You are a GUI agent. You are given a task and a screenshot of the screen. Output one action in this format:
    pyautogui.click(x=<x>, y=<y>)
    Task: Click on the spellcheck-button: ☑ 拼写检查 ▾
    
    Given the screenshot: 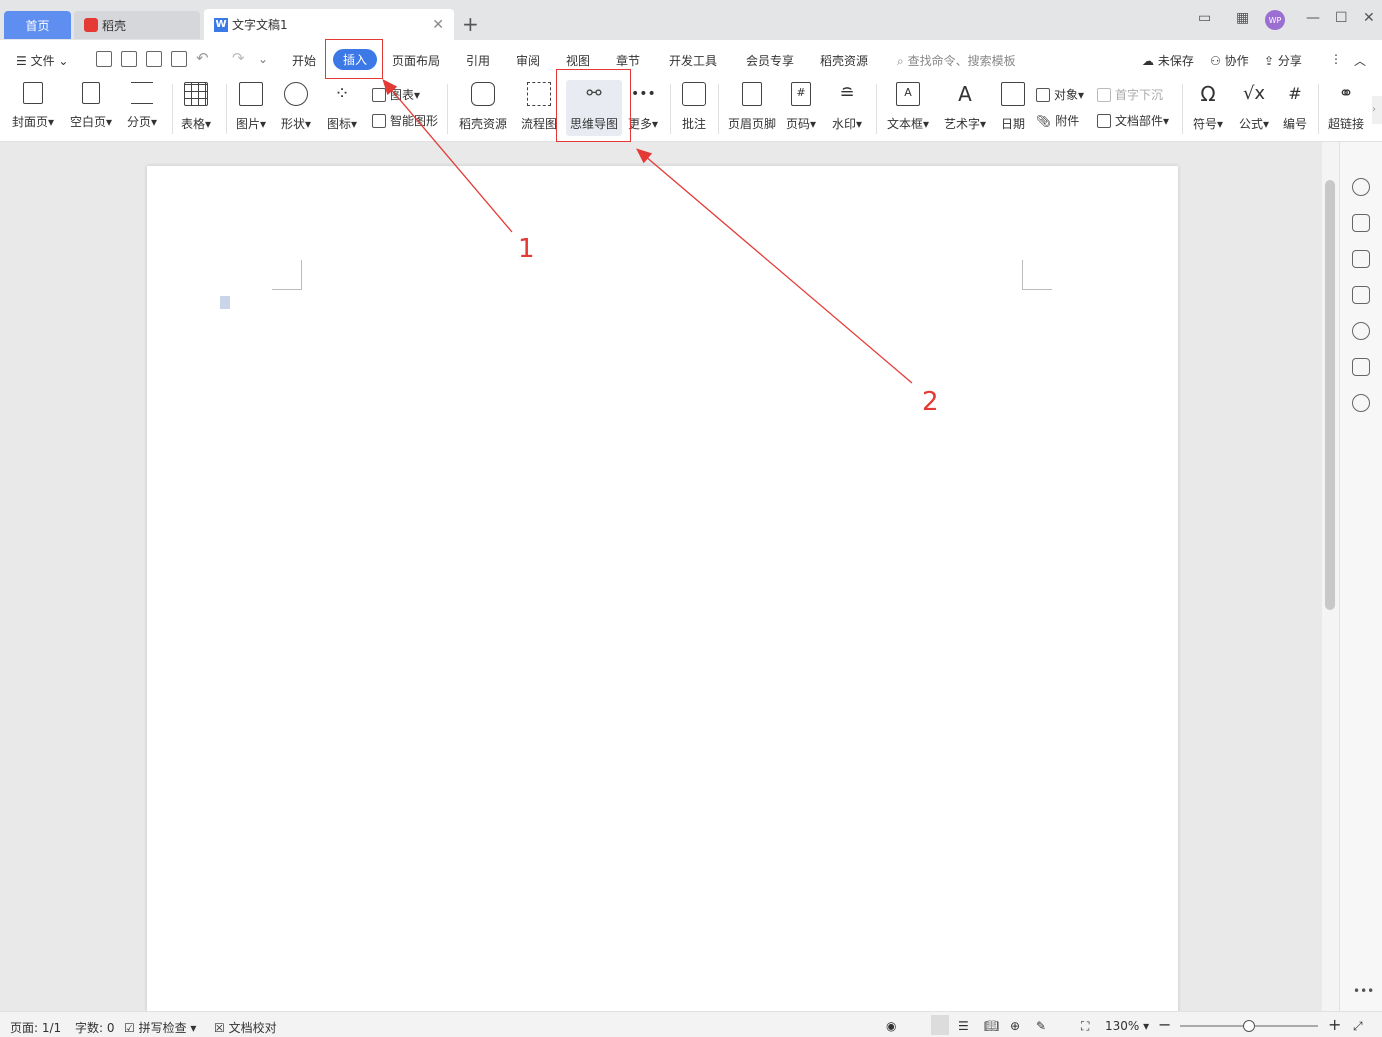 What is the action you would take?
    pyautogui.click(x=160, y=1027)
    